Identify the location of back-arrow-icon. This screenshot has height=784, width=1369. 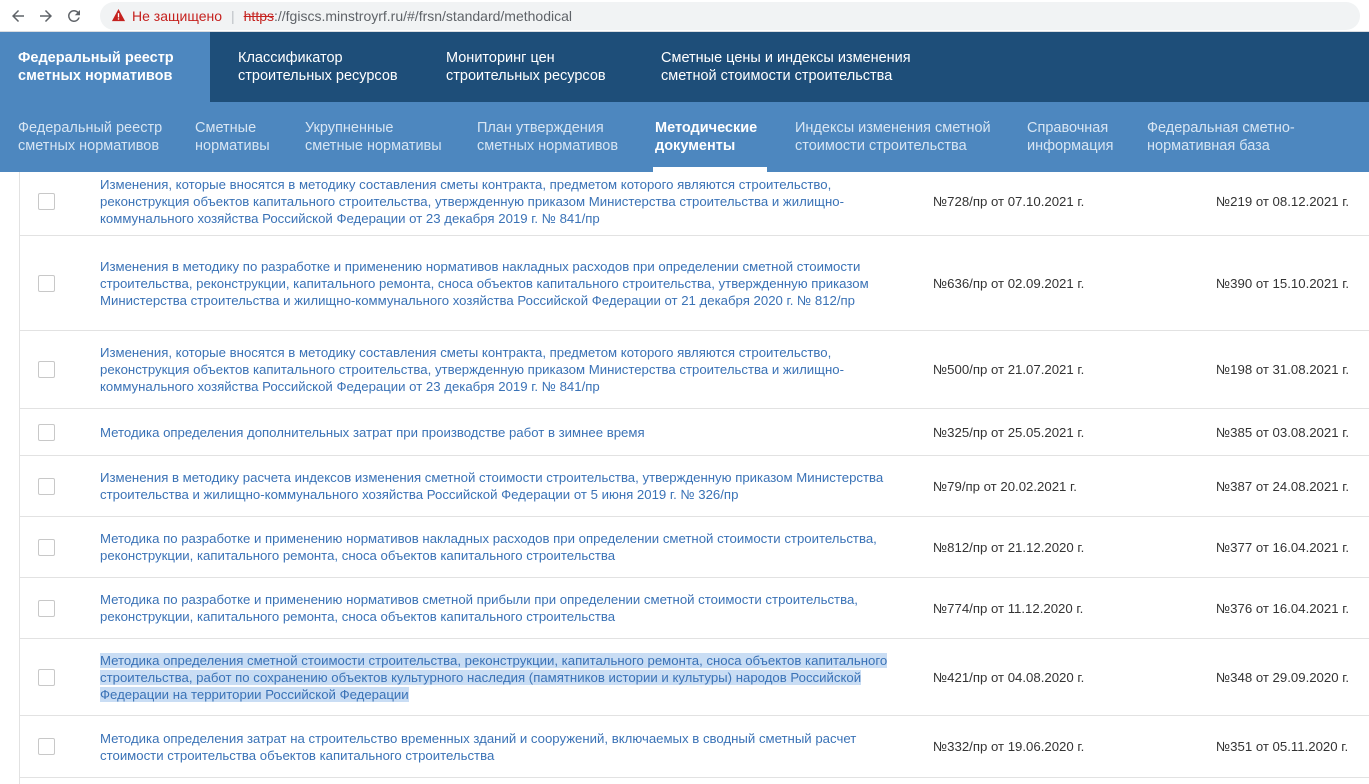
(18, 16).